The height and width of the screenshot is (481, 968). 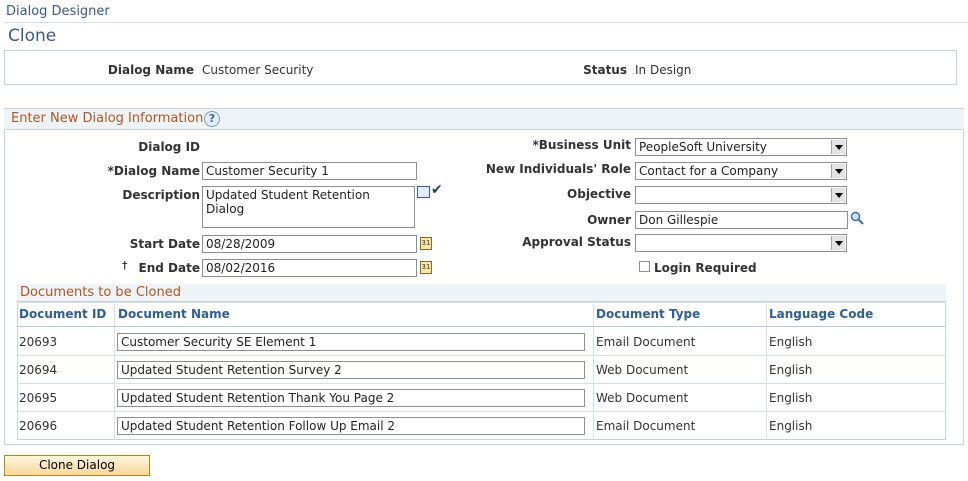 What do you see at coordinates (821, 314) in the screenshot?
I see `col-header-language-code: Language Code` at bounding box center [821, 314].